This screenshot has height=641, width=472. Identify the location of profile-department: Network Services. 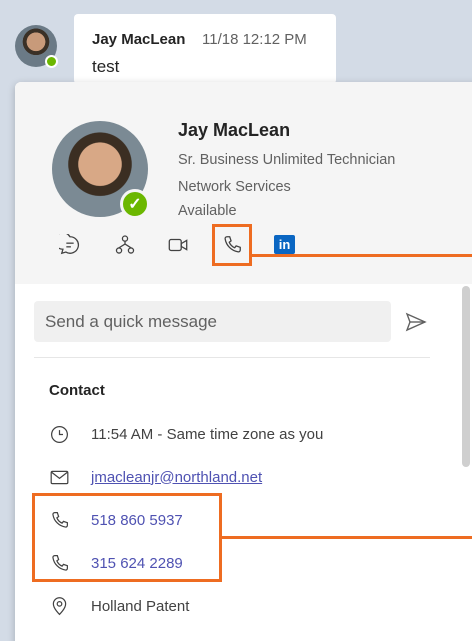
(234, 187).